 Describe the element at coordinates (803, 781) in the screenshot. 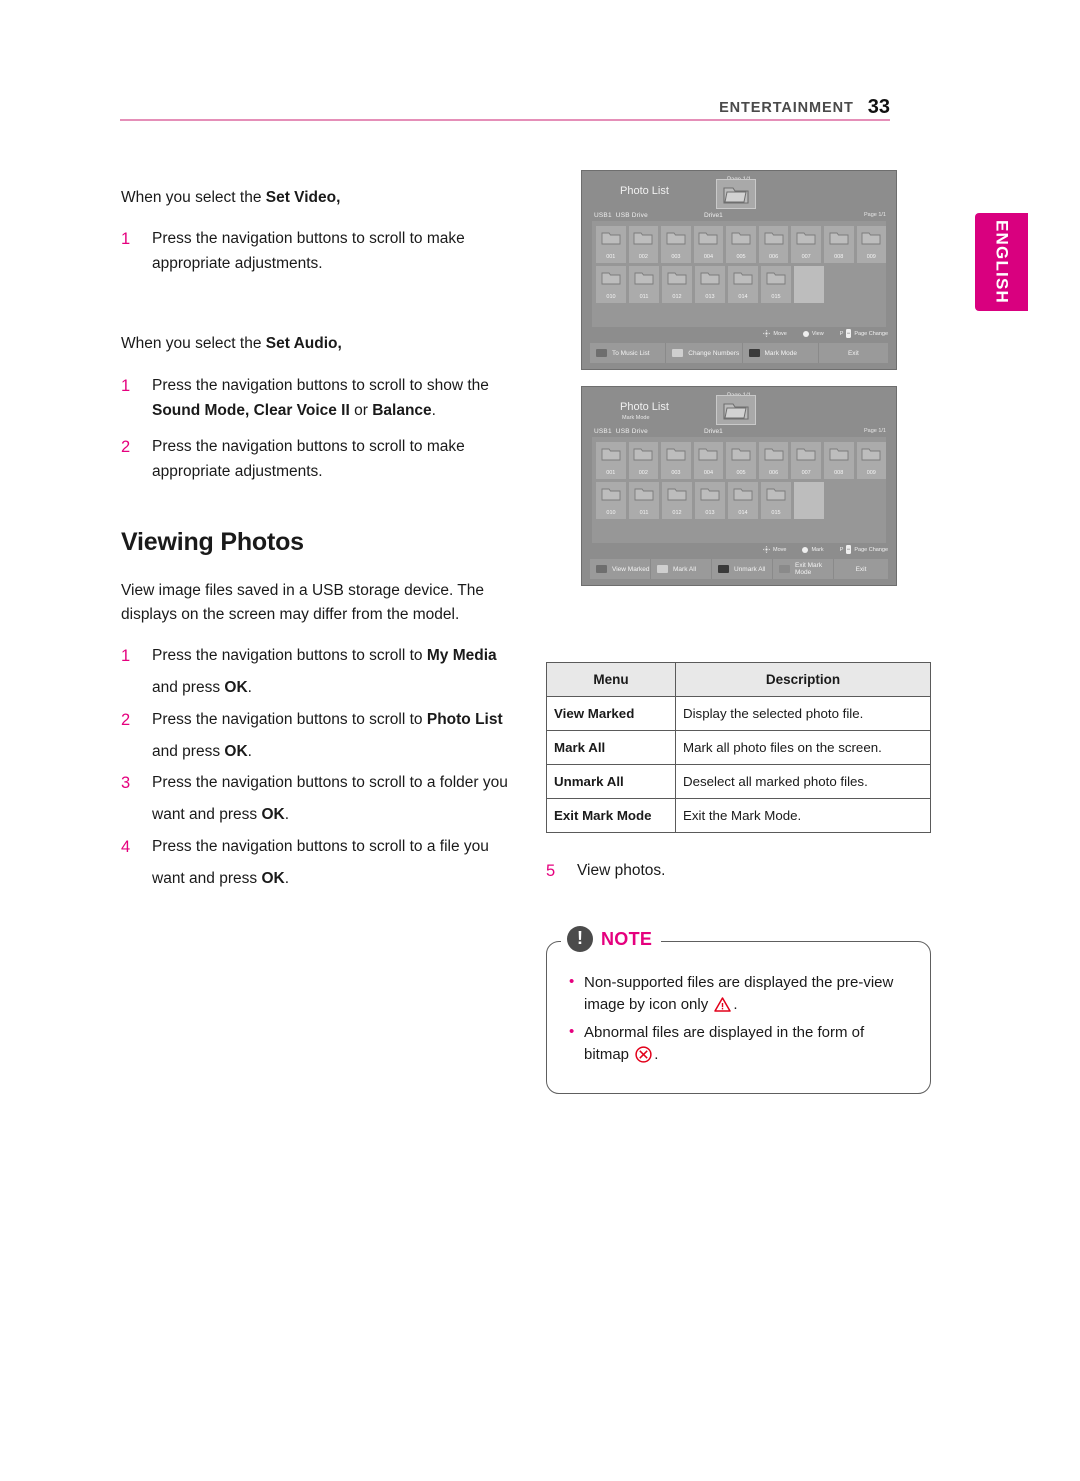

I see `cell-description: Deselect all marked photo files.` at that location.